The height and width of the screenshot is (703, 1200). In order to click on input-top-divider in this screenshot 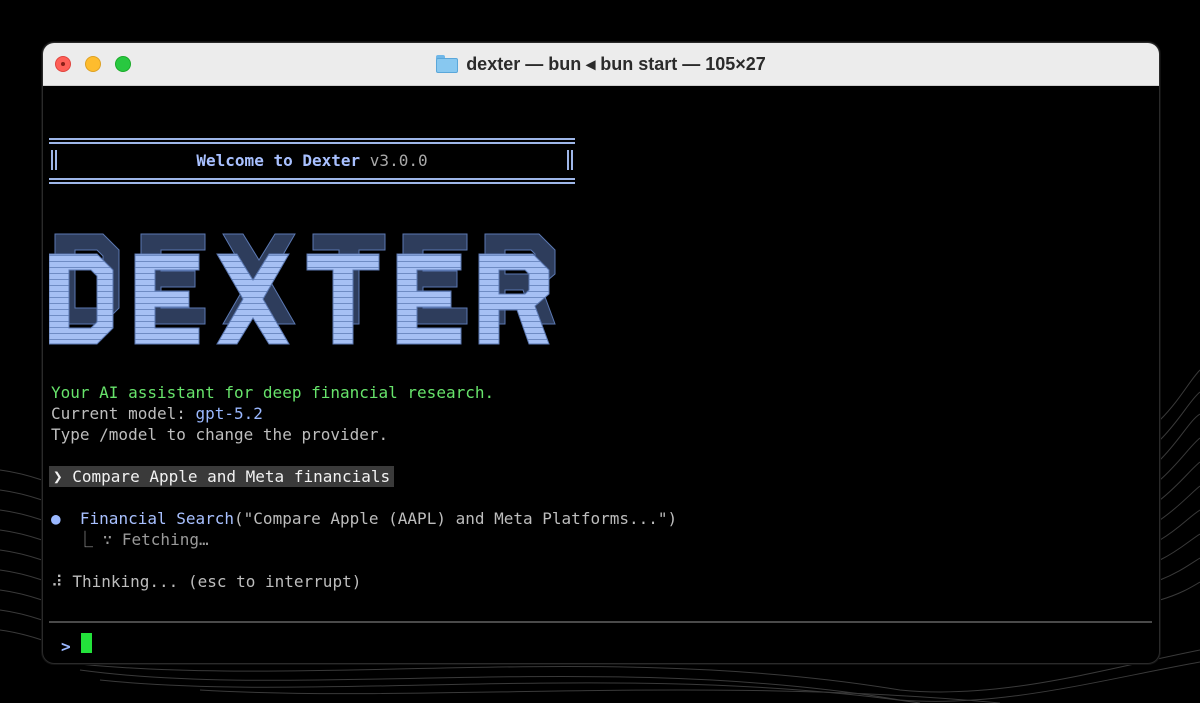, I will do `click(600, 622)`.